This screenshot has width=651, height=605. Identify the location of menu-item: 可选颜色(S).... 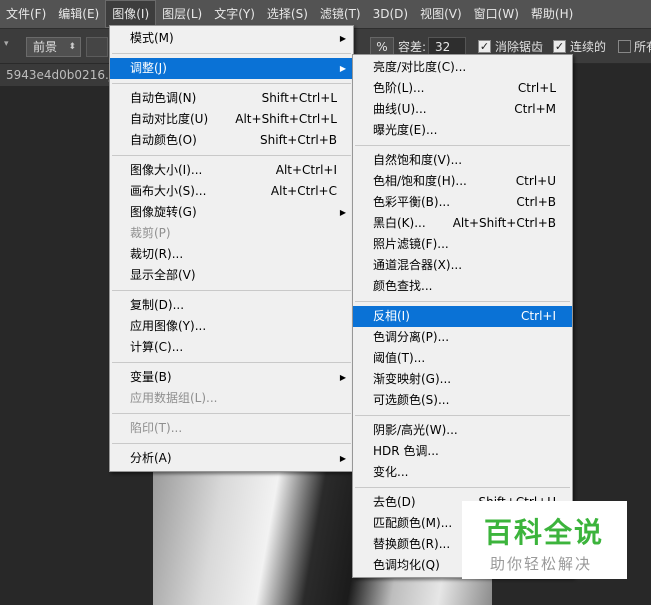
(462, 400).